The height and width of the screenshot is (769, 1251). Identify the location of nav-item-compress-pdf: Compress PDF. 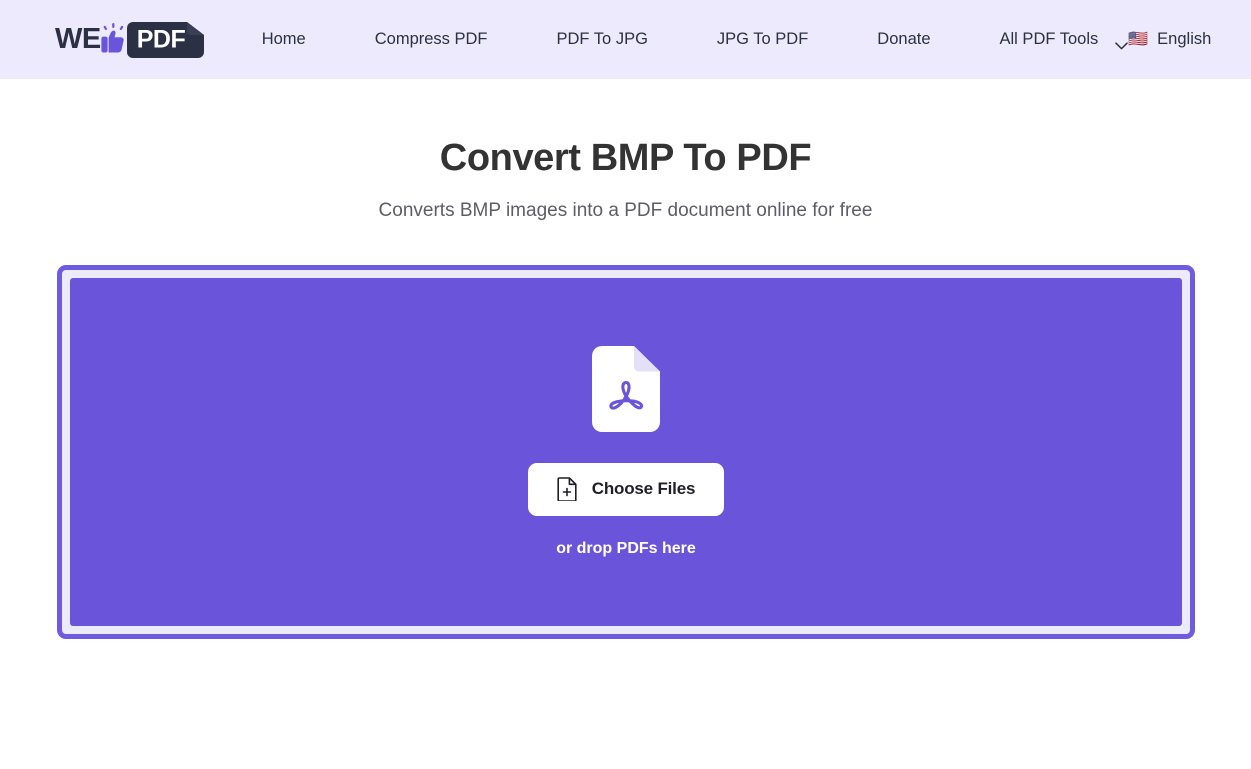
(431, 39).